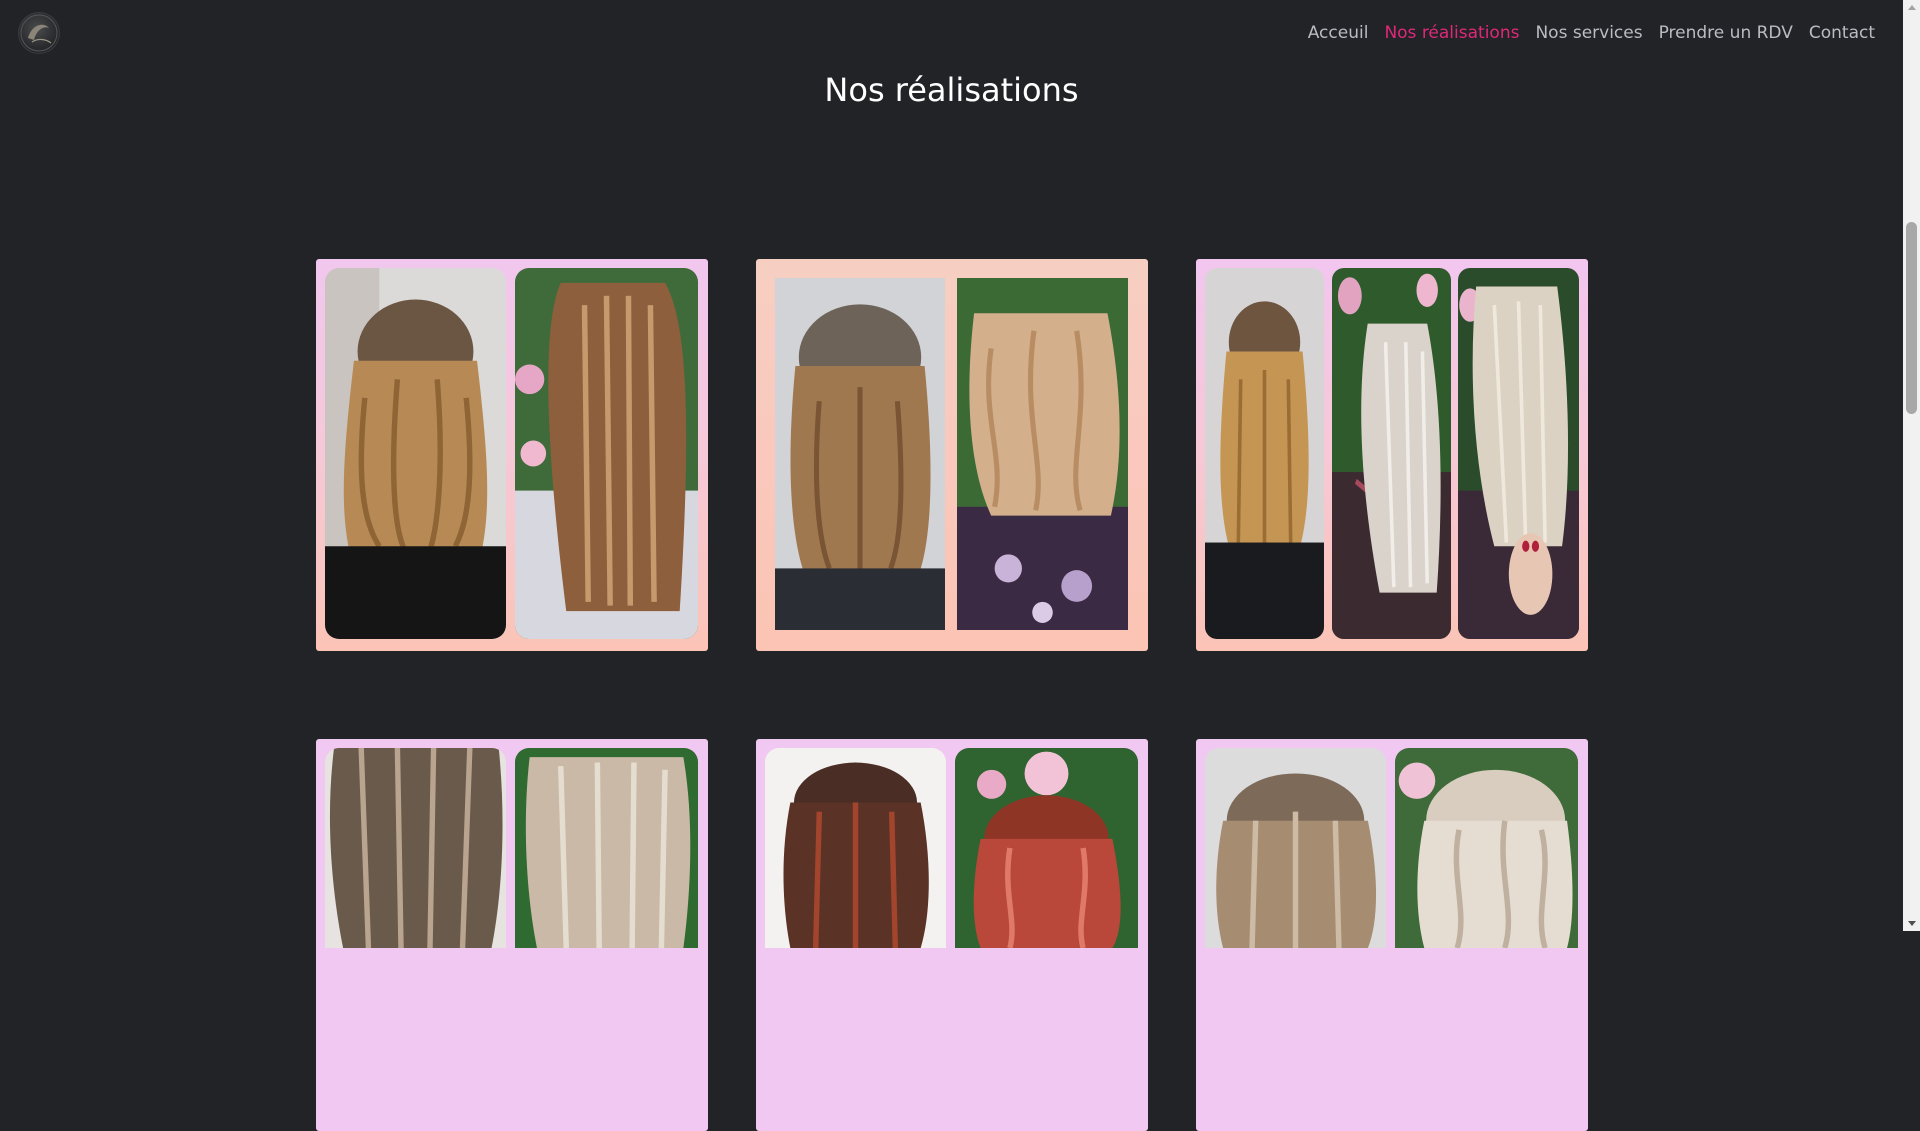 The height and width of the screenshot is (1131, 1920). Describe the element at coordinates (1726, 33) in the screenshot. I see `nav-item-prendre-un-rdv: Prendre un RDV` at that location.